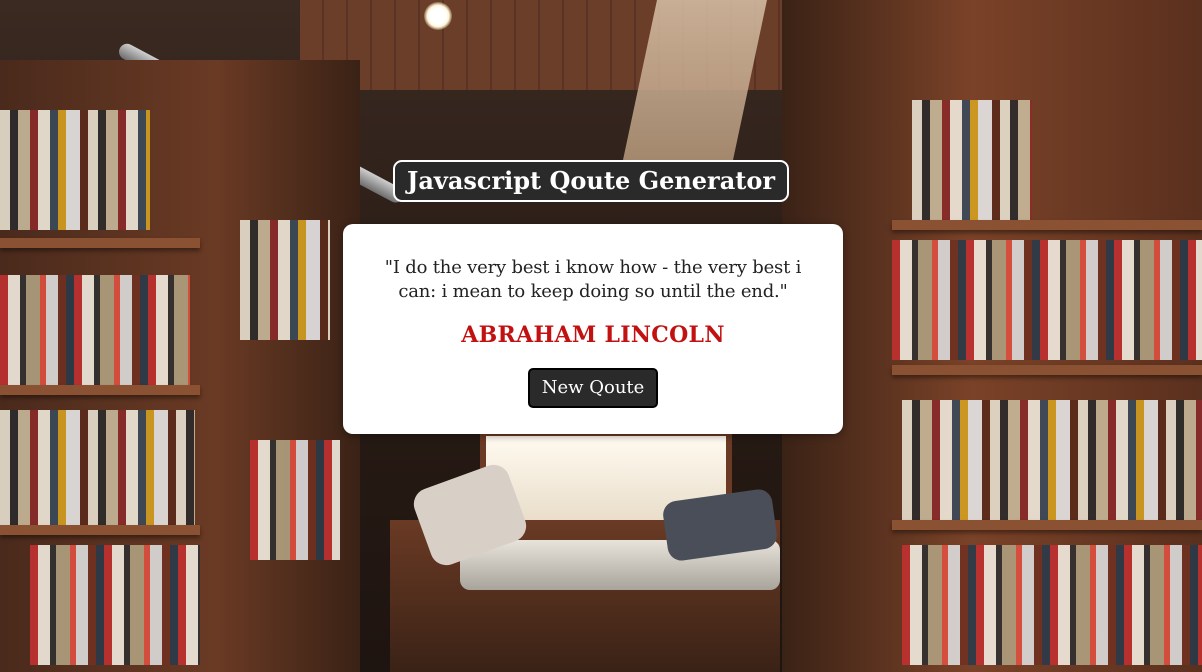 Image resolution: width=1202 pixels, height=672 pixels. I want to click on quote-author: ABRAHAM LINCOLN, so click(593, 335).